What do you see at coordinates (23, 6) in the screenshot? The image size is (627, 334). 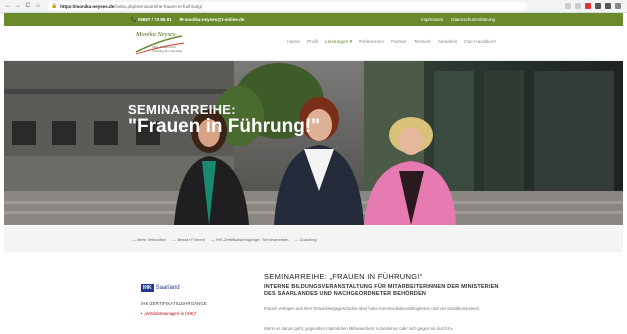 I see `browser-nav: ← → C ⌂` at bounding box center [23, 6].